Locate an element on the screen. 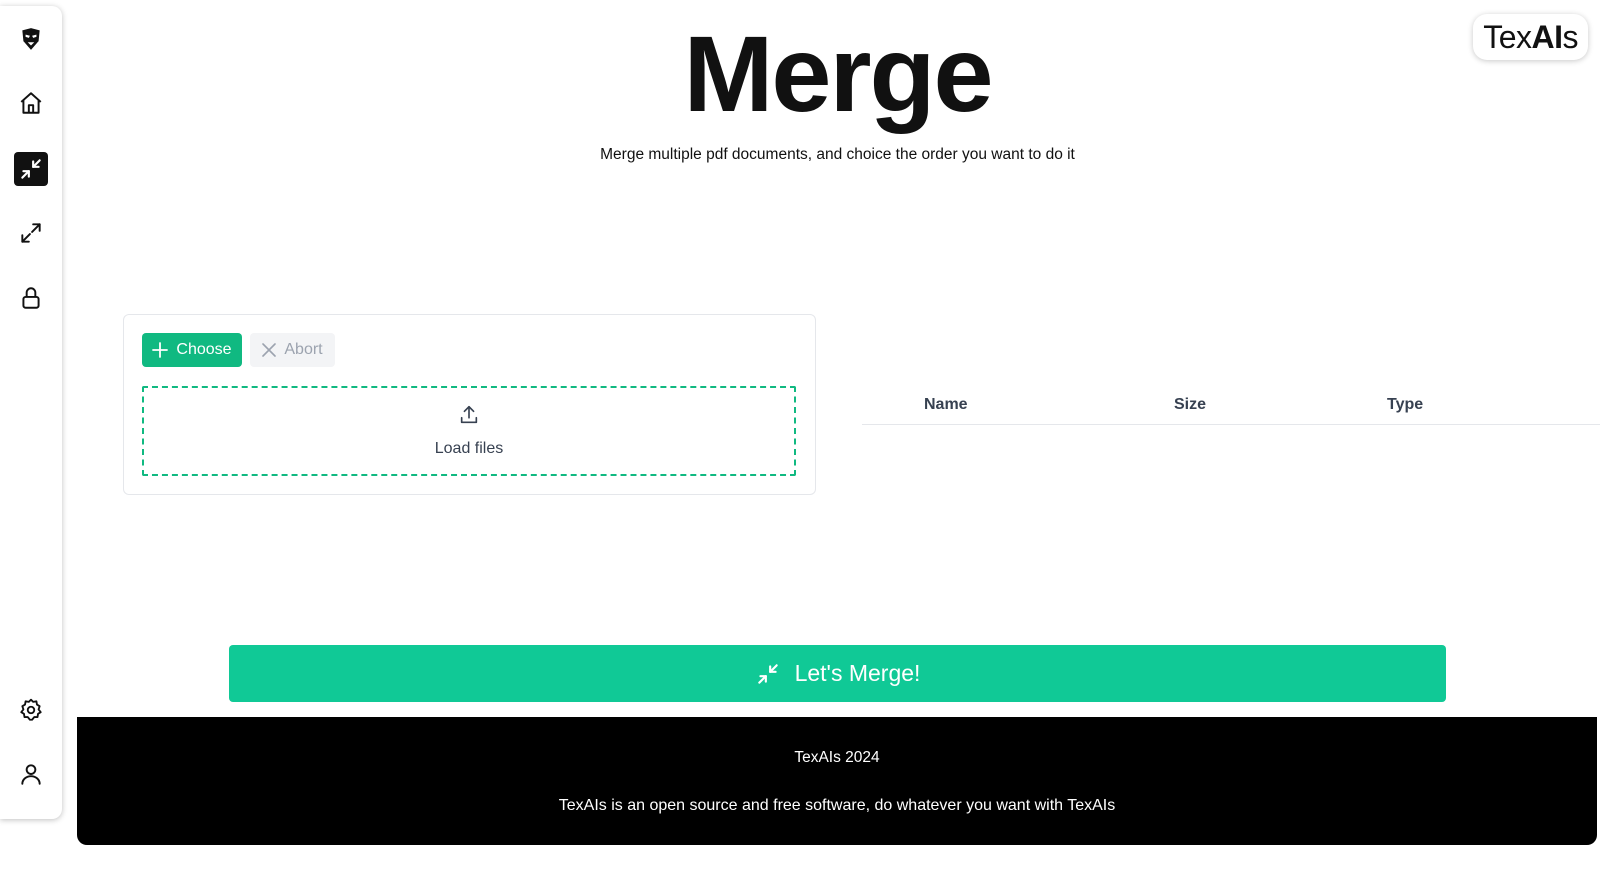 The width and height of the screenshot is (1600, 875). choose-button: Choose is located at coordinates (192, 350).